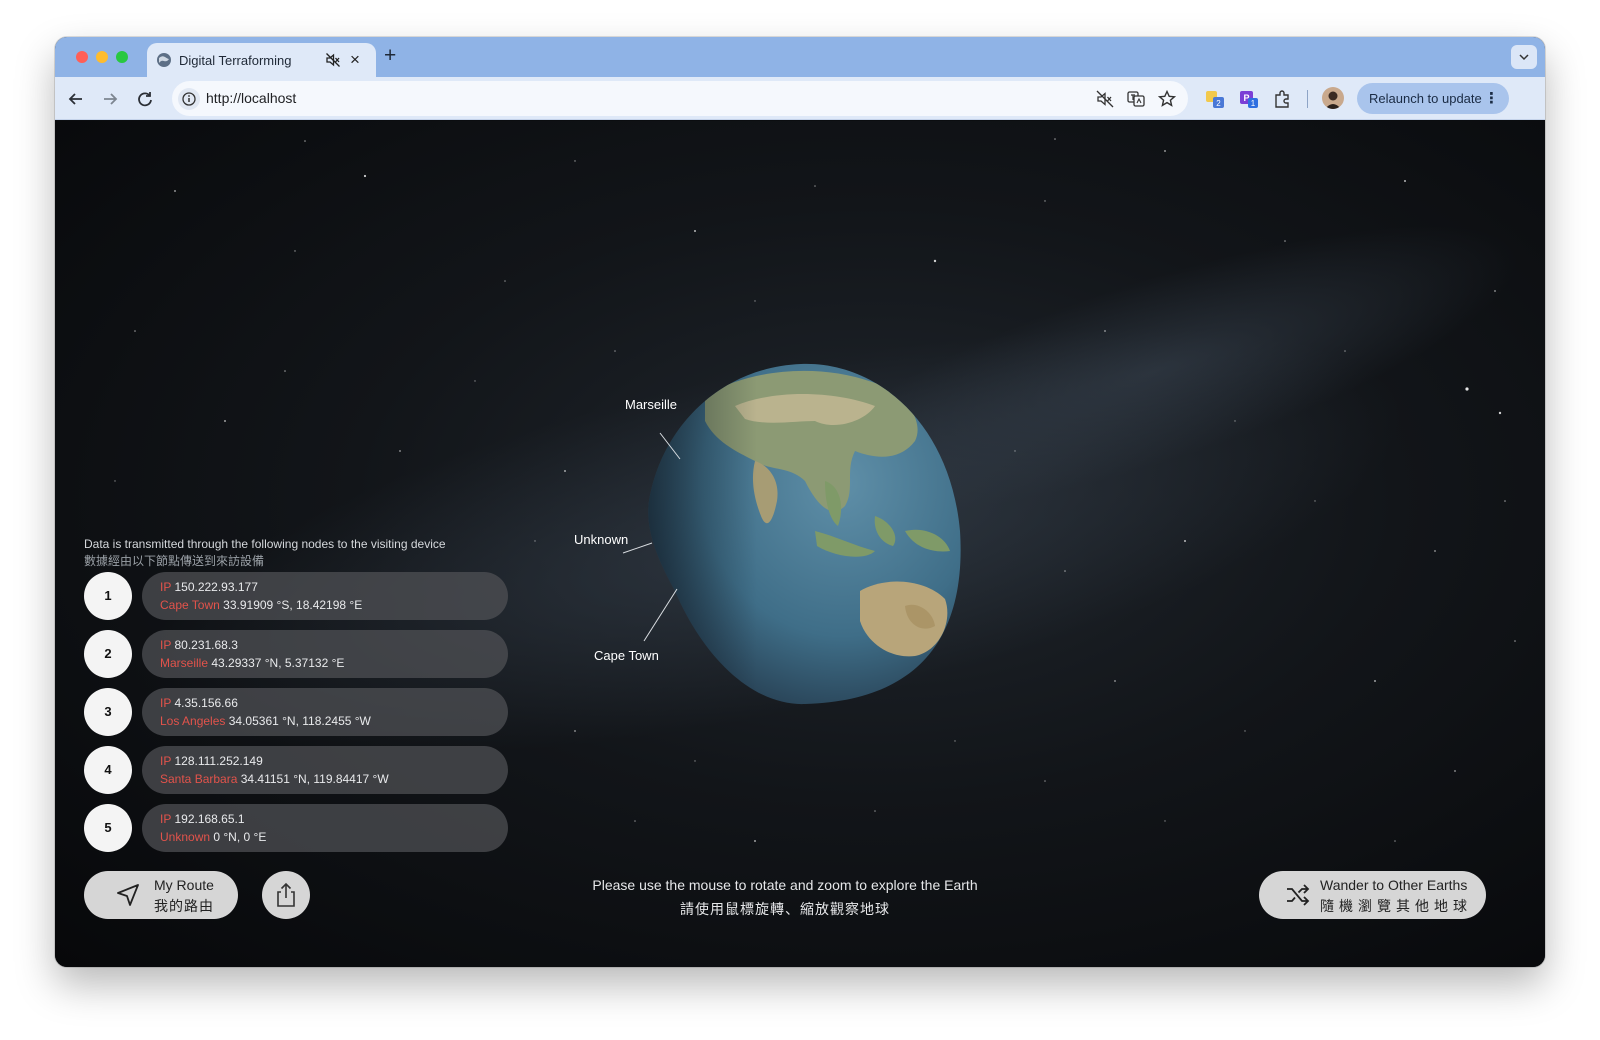 This screenshot has width=1600, height=1040. What do you see at coordinates (293, 605) in the screenshot?
I see `node-coords: 33.91909 °S, 18.42198 °E` at bounding box center [293, 605].